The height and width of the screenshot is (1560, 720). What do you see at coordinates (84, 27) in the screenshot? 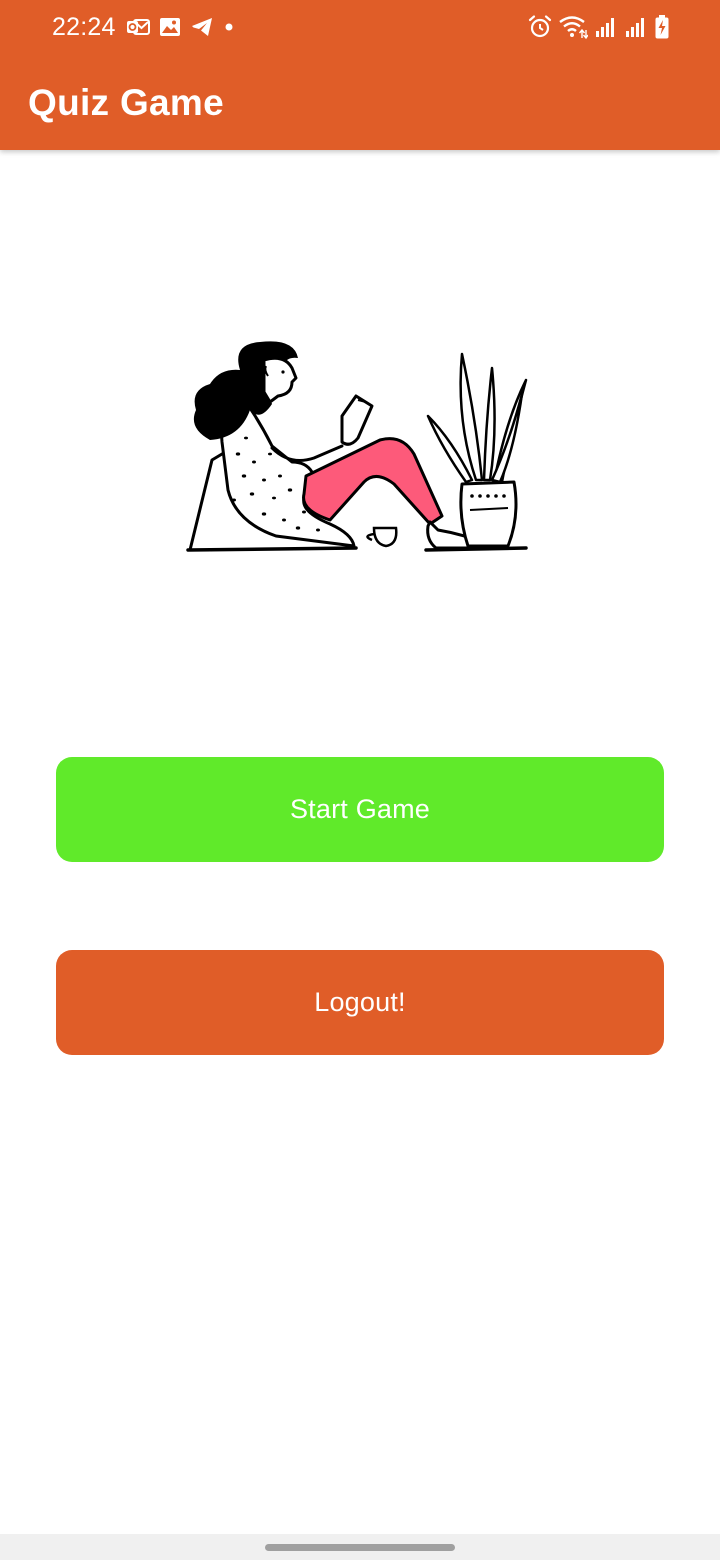
I see `status-time: 22:24` at bounding box center [84, 27].